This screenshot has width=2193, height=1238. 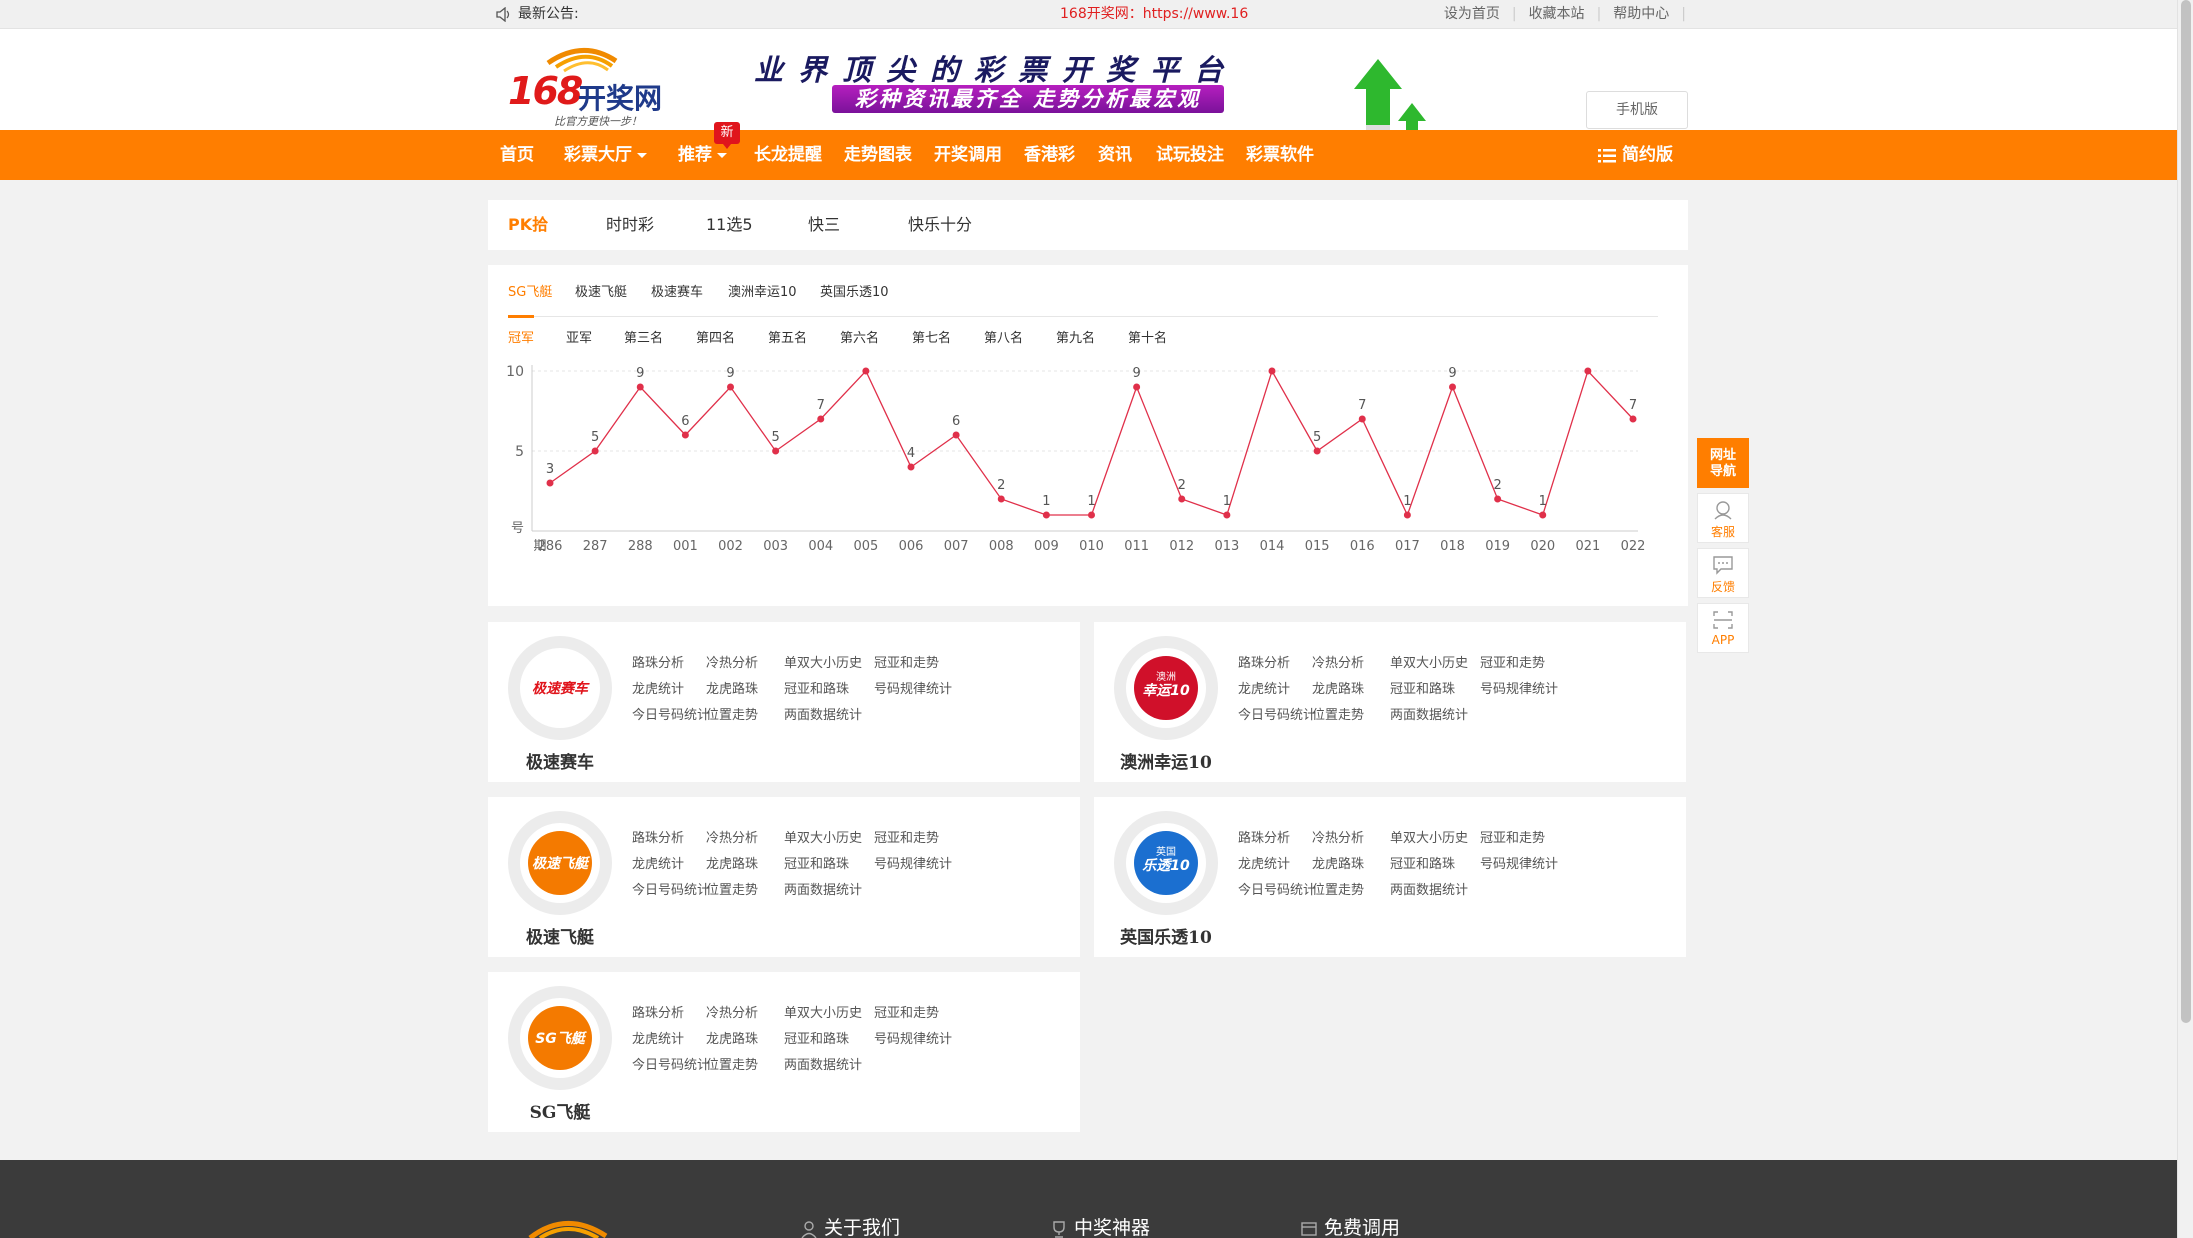 I want to click on feedback-button: 反馈, so click(x=1723, y=573).